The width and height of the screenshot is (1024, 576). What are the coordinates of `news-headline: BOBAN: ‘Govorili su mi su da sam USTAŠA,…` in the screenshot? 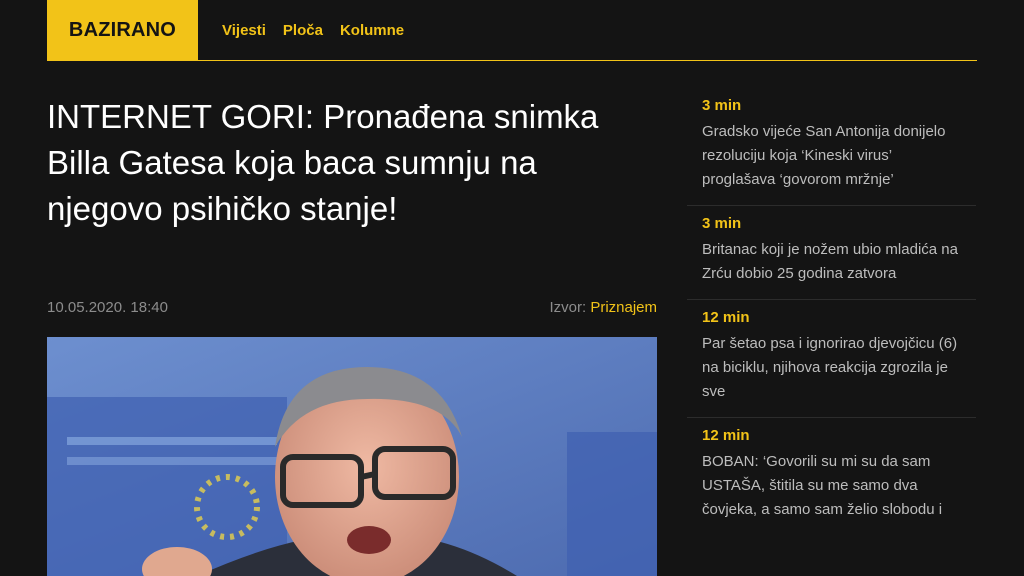 It's located at (832, 486).